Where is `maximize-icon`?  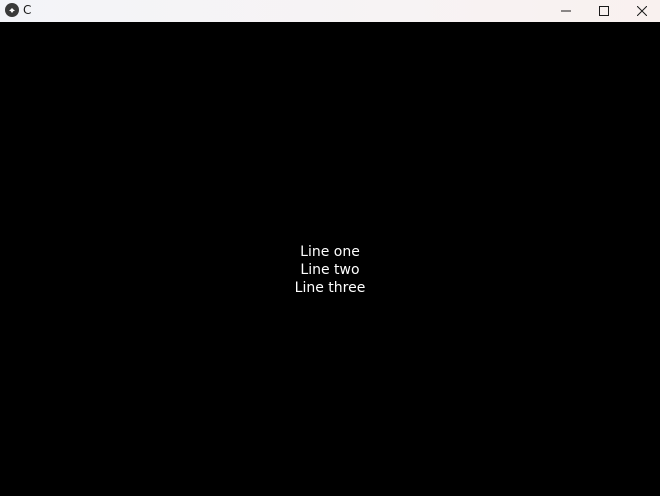 maximize-icon is located at coordinates (604, 11).